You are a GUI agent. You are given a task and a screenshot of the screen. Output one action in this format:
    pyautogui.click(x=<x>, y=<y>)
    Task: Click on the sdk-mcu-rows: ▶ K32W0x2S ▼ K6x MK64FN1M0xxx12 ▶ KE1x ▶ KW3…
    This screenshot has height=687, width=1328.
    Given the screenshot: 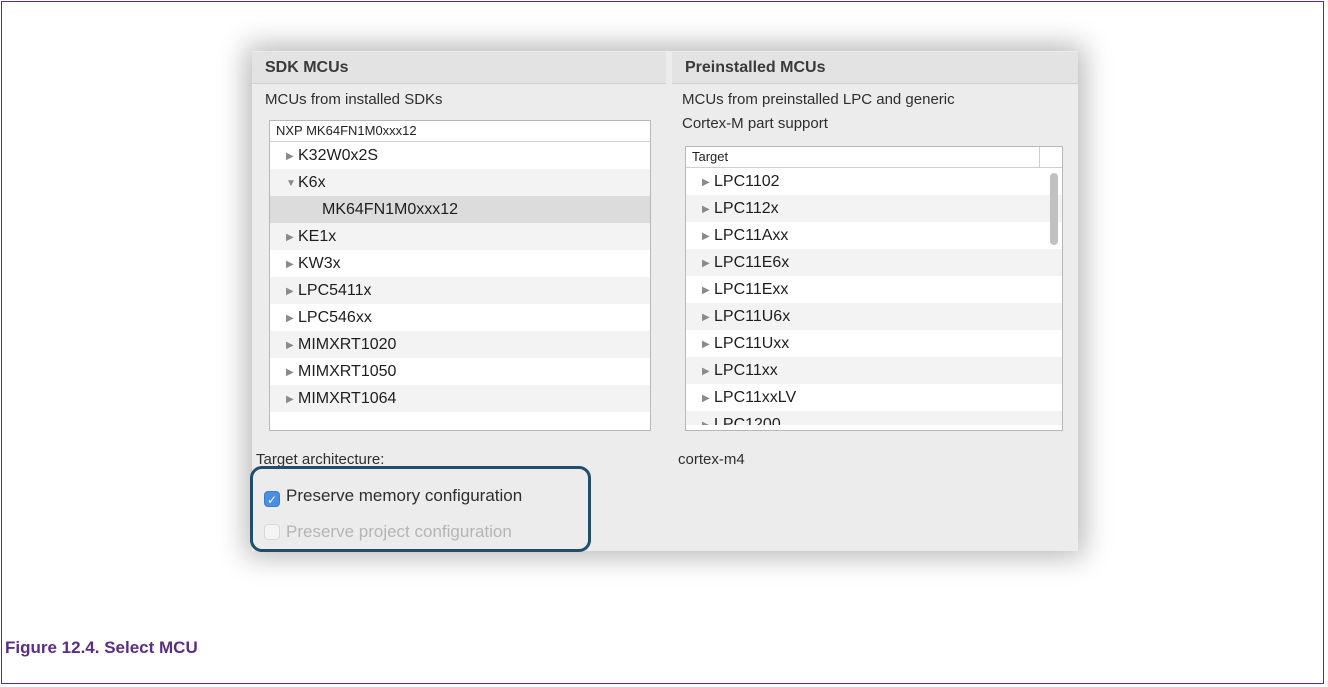 What is the action you would take?
    pyautogui.click(x=460, y=277)
    